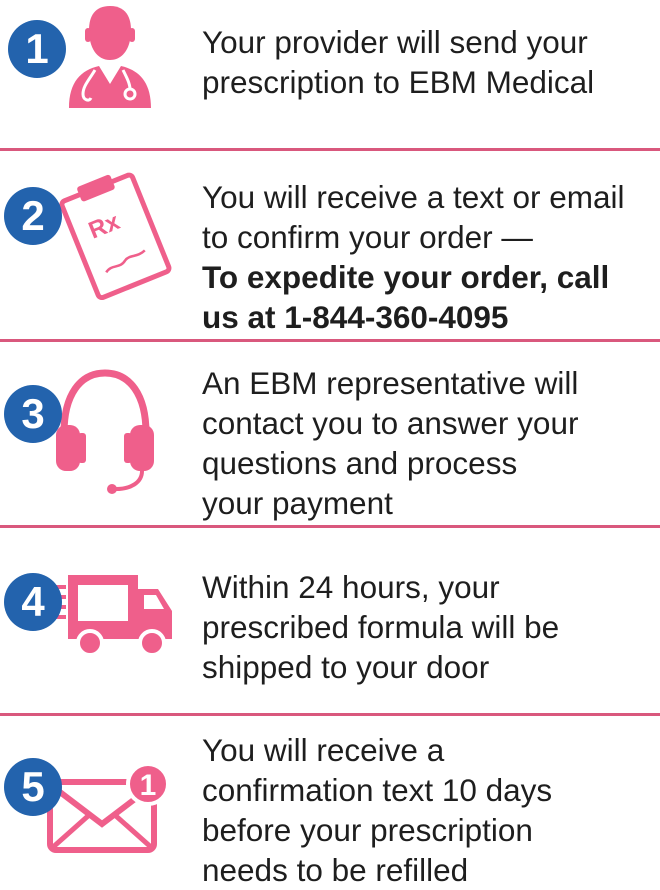 Image resolution: width=660 pixels, height=890 pixels. Describe the element at coordinates (33, 787) in the screenshot. I see `step-number-badge: 5` at that location.